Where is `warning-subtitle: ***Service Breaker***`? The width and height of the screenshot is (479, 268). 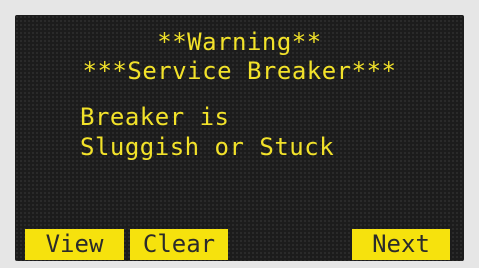
warning-subtitle: ***Service Breaker*** is located at coordinates (239, 71).